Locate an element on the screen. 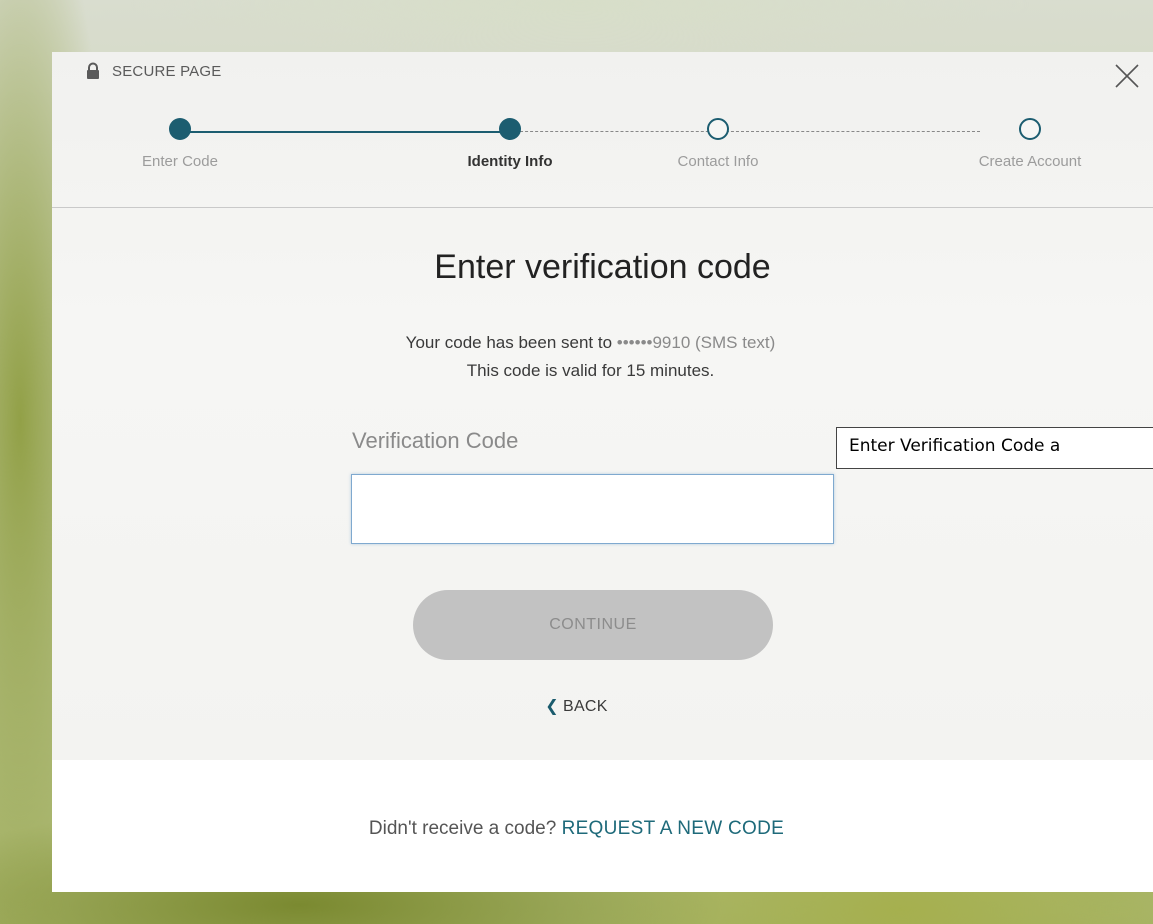  close-button is located at coordinates (1127, 76).